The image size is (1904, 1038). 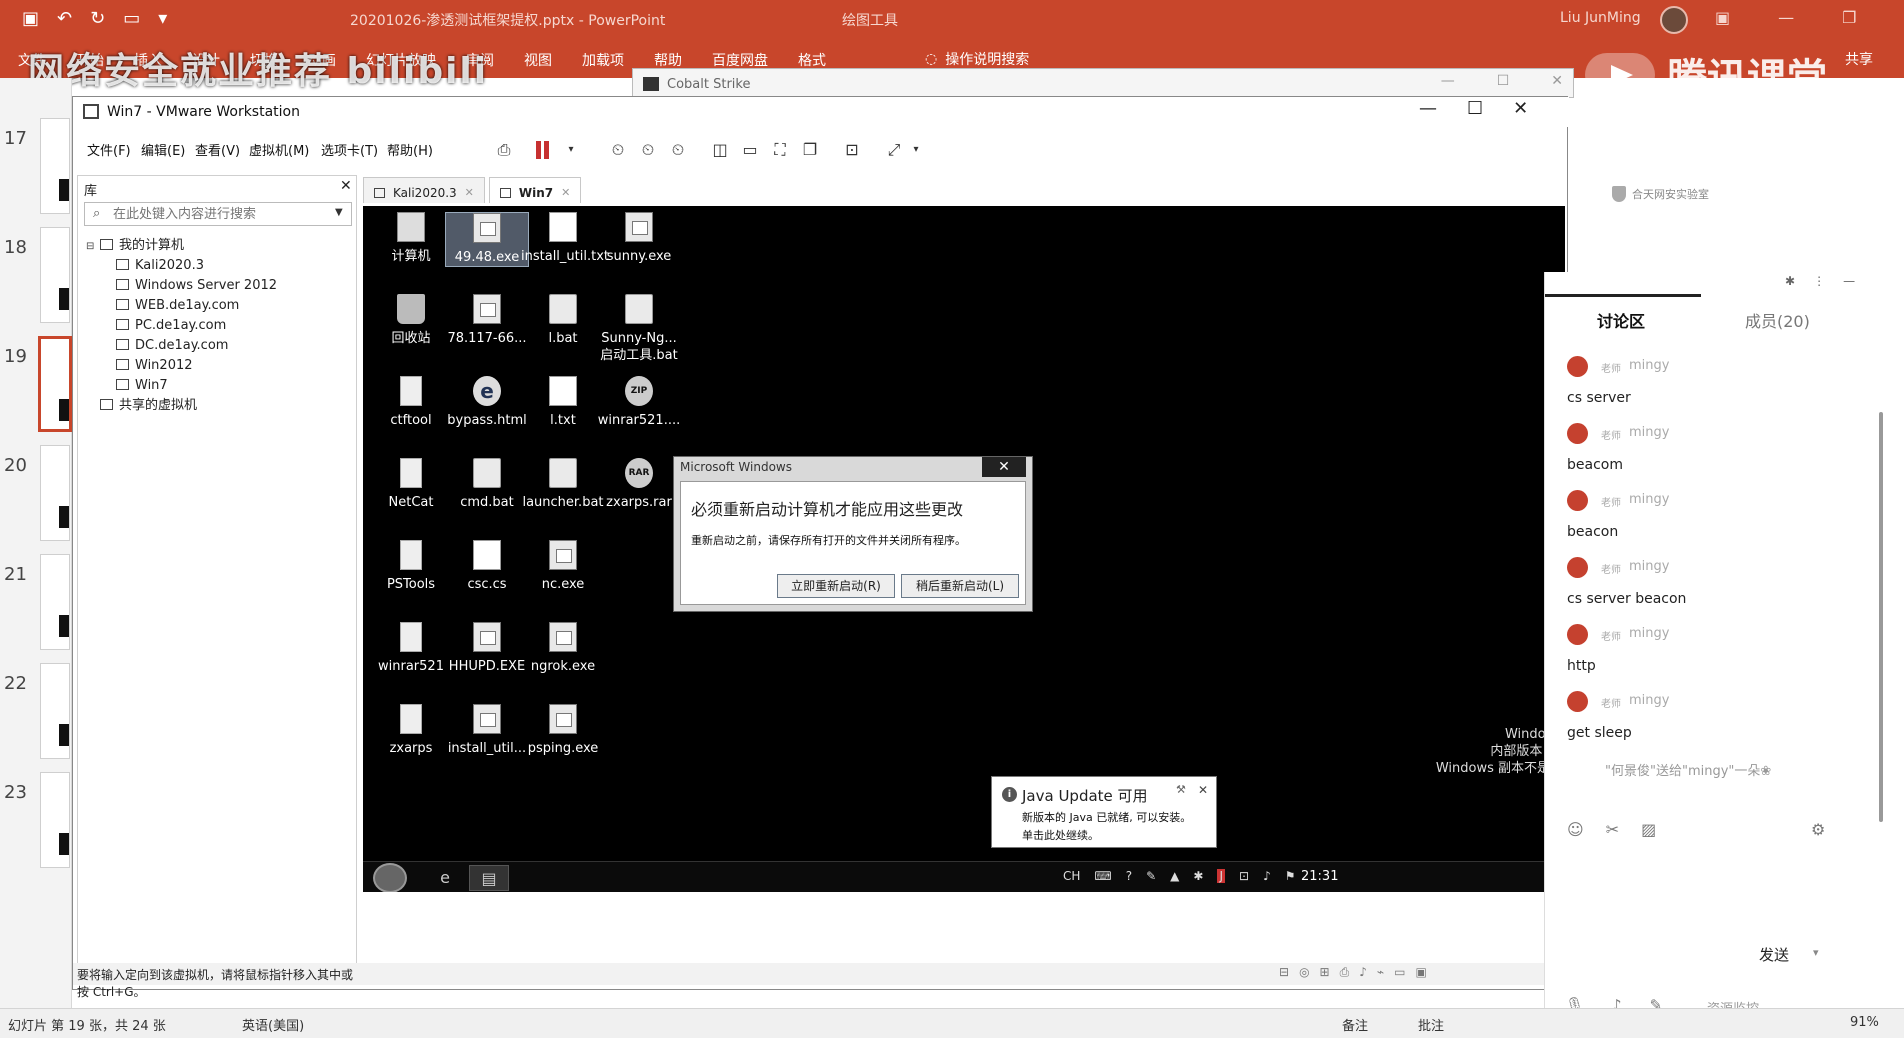 I want to click on comments-button: 批注, so click(x=1431, y=1024).